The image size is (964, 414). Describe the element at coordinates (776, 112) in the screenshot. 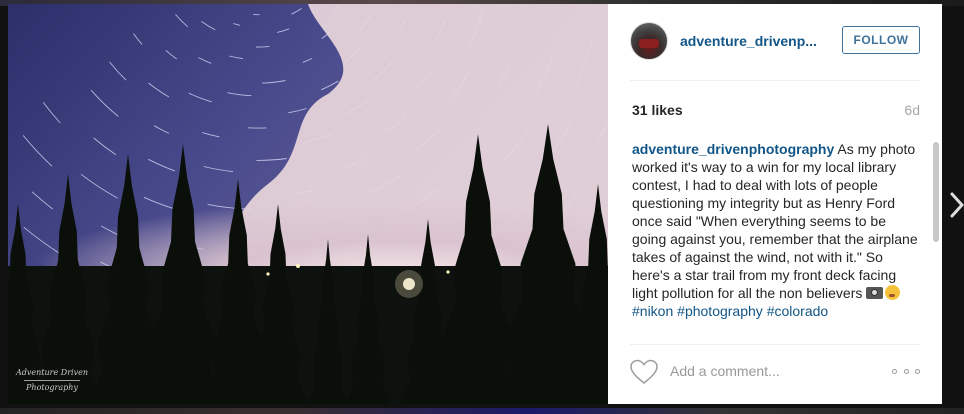

I see `likes-row: 31 likes 6d` at that location.